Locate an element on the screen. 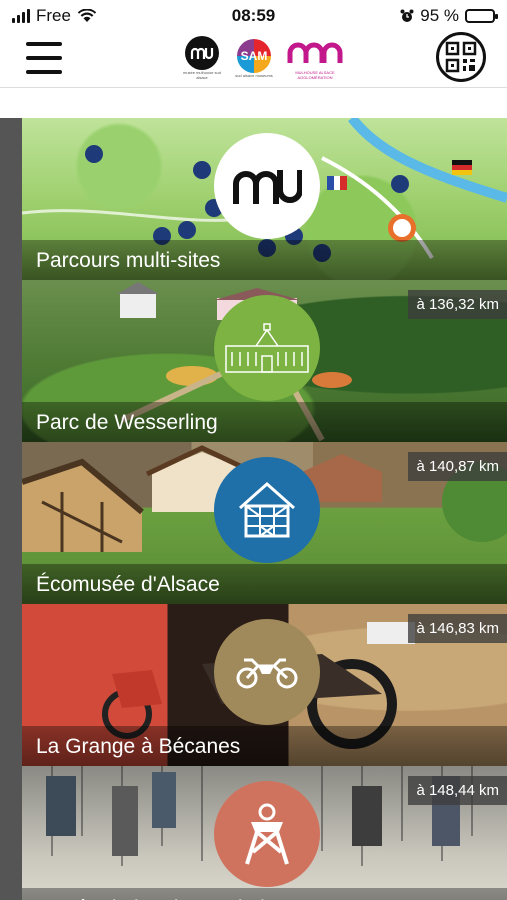  distance-badge: à 148,44 km is located at coordinates (457, 790).